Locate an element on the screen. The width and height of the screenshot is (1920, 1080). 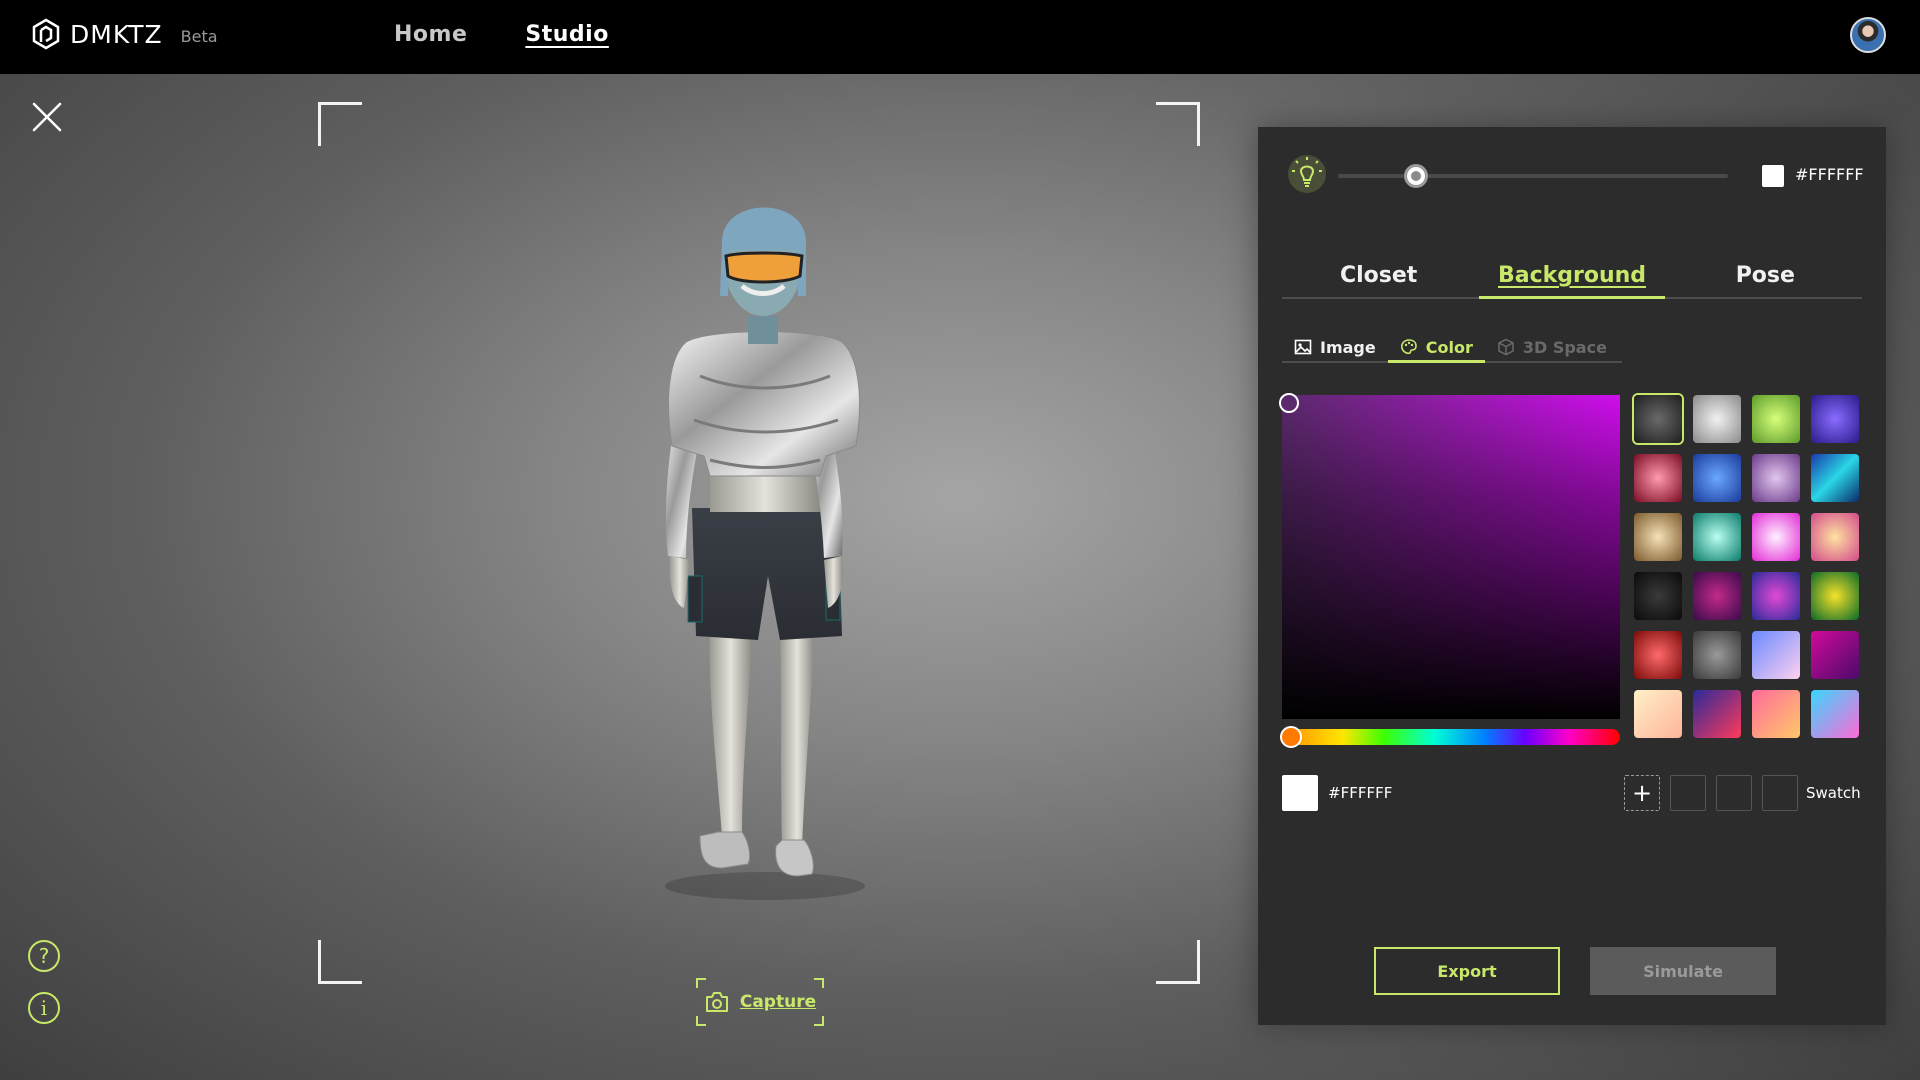
panel-tabs: Closet Background Pose is located at coordinates (1572, 279).